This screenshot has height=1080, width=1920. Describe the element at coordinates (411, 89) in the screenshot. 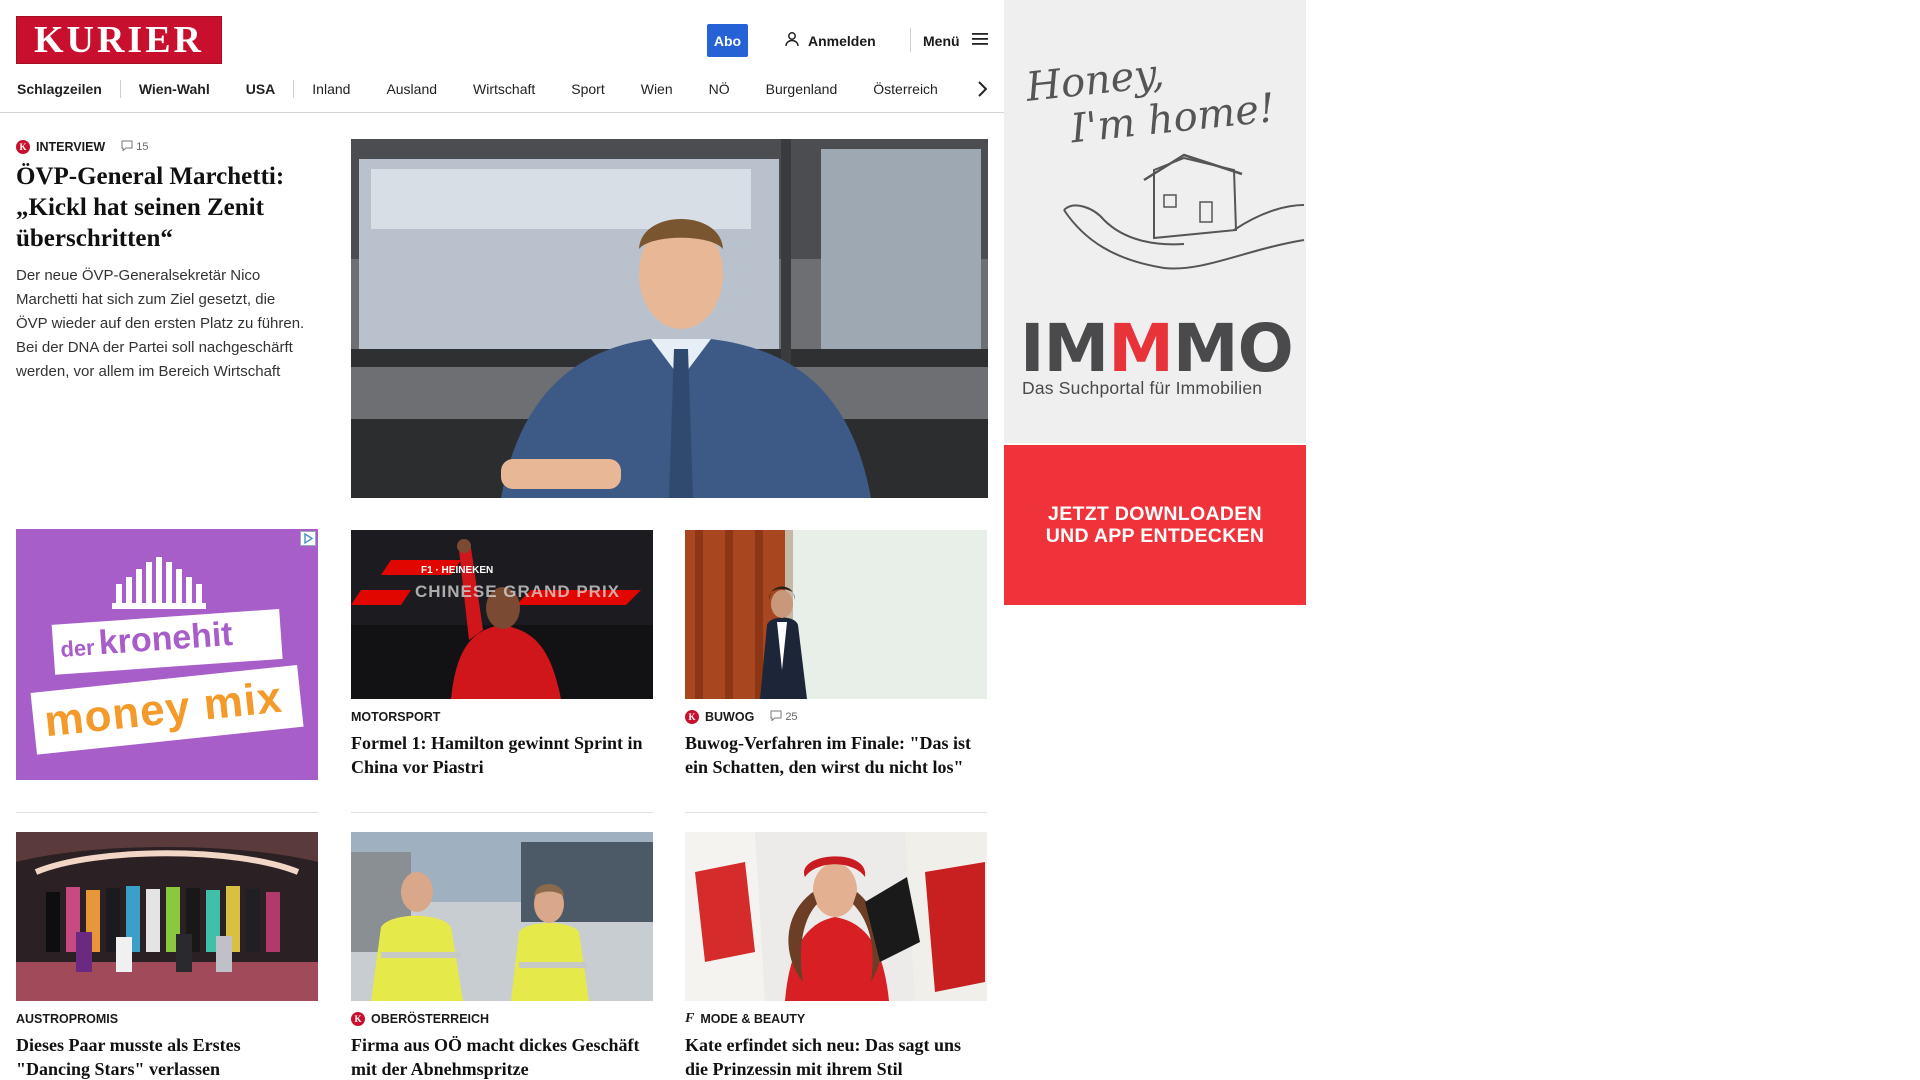

I see `nav-item-ausland: Ausland` at that location.